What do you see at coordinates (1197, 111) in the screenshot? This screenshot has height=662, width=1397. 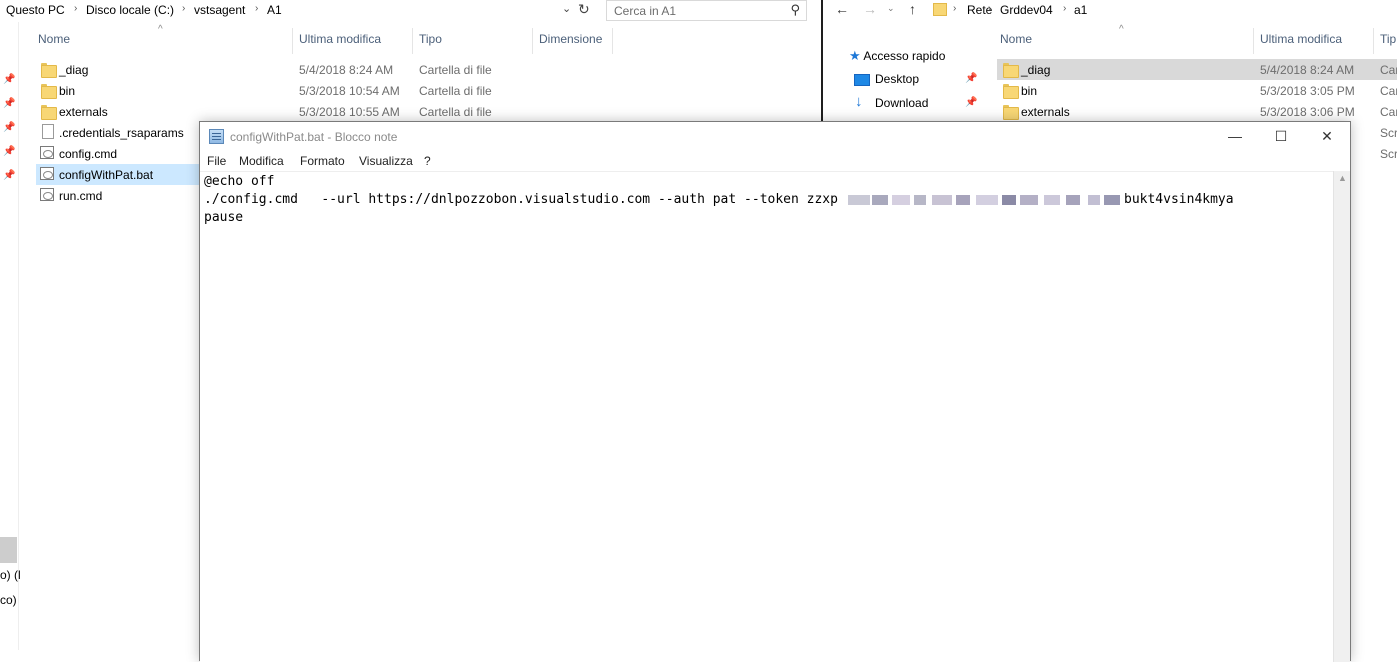 I see `file-row: externals 5/3/2018 3:06 PM Car` at bounding box center [1197, 111].